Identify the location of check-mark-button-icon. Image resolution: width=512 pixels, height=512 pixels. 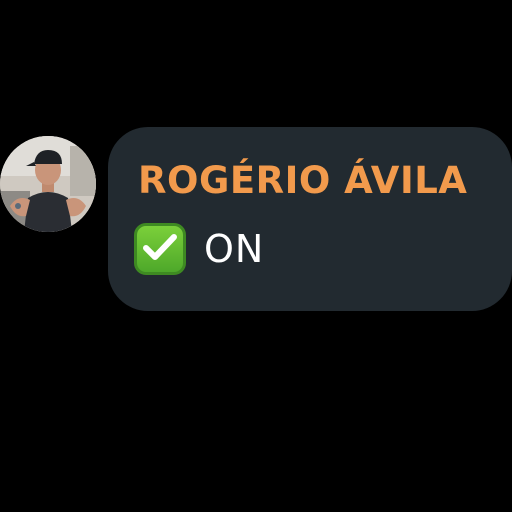
(160, 249).